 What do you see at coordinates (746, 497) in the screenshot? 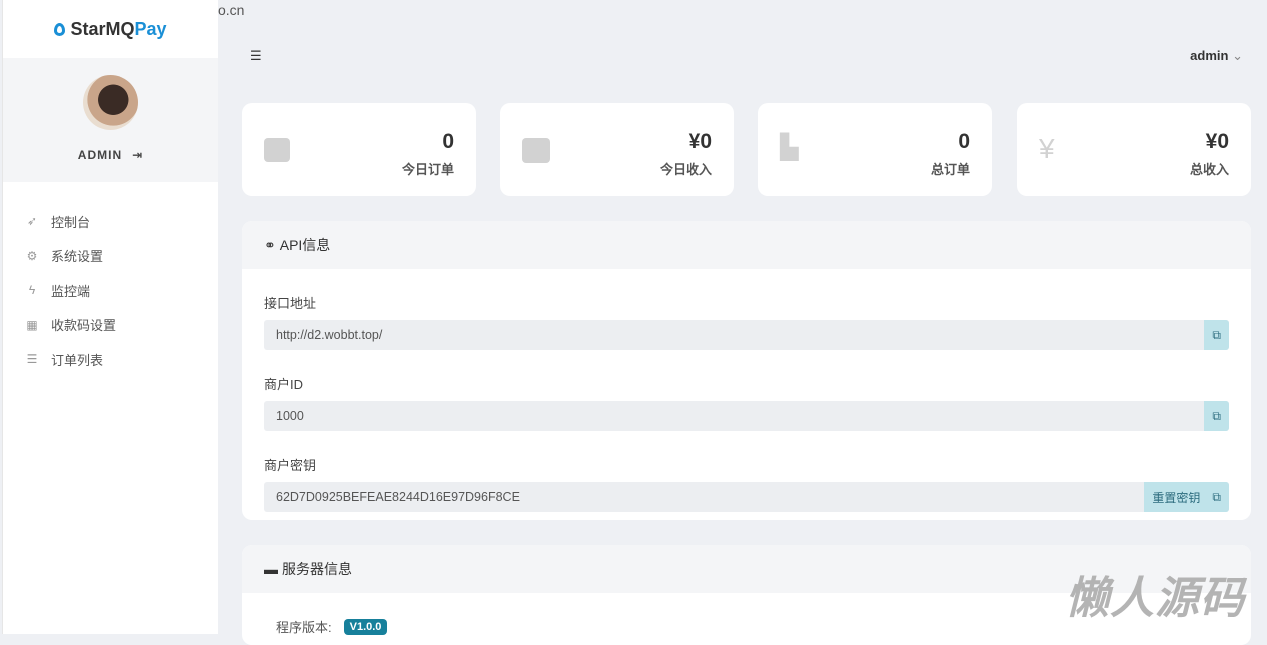
I see `merchant-key-field: 62D7D0925BEFEAE8244D16E97D96F8CE 重置密钥 ⧉` at bounding box center [746, 497].